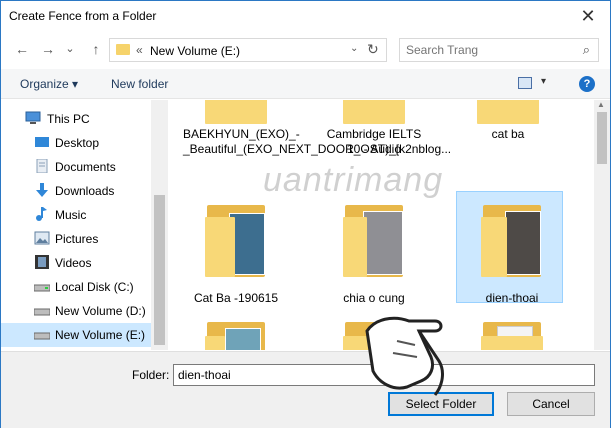  I want to click on address-path: New Volume (E:), so click(195, 51).